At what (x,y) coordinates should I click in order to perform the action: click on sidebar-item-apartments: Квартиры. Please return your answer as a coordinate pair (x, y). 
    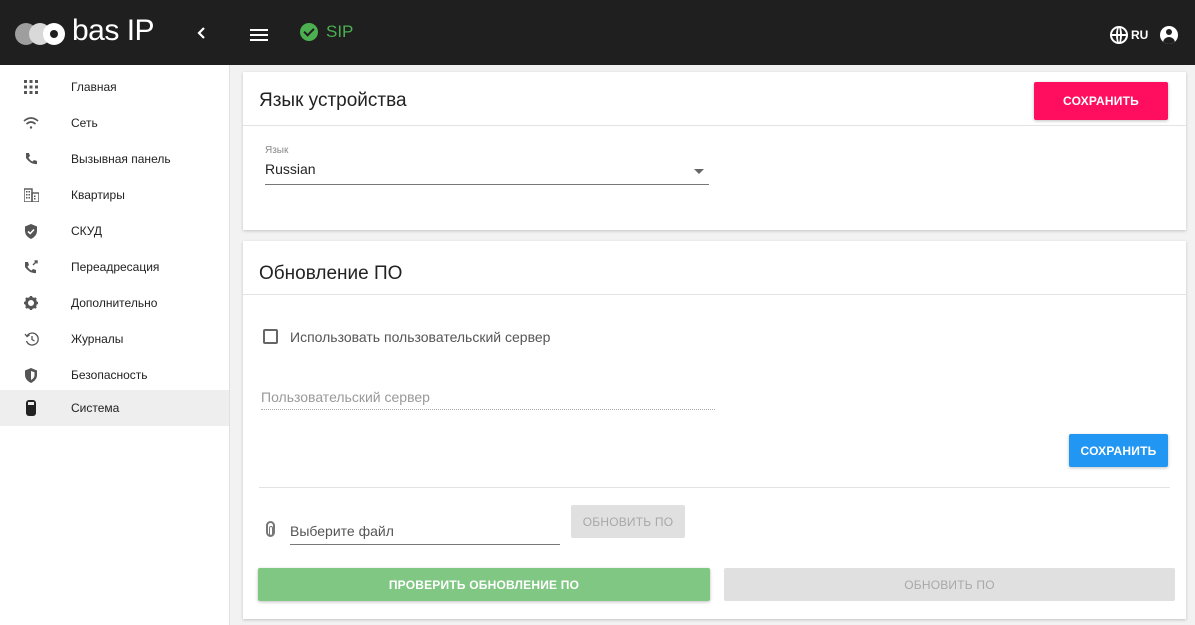
    Looking at the image, I should click on (114, 195).